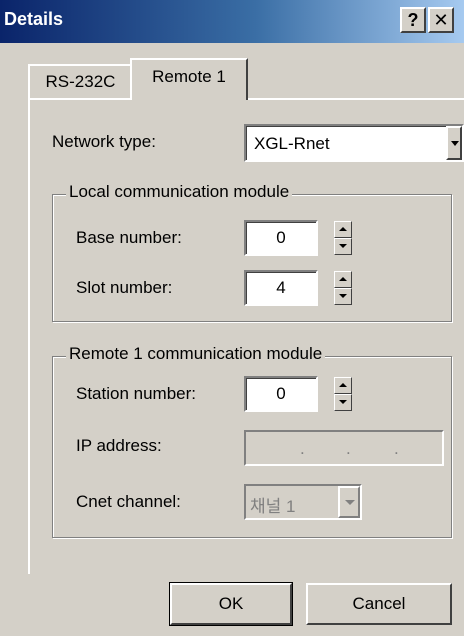 The height and width of the screenshot is (636, 464). Describe the element at coordinates (34, 19) in the screenshot. I see `window-title: Details` at that location.